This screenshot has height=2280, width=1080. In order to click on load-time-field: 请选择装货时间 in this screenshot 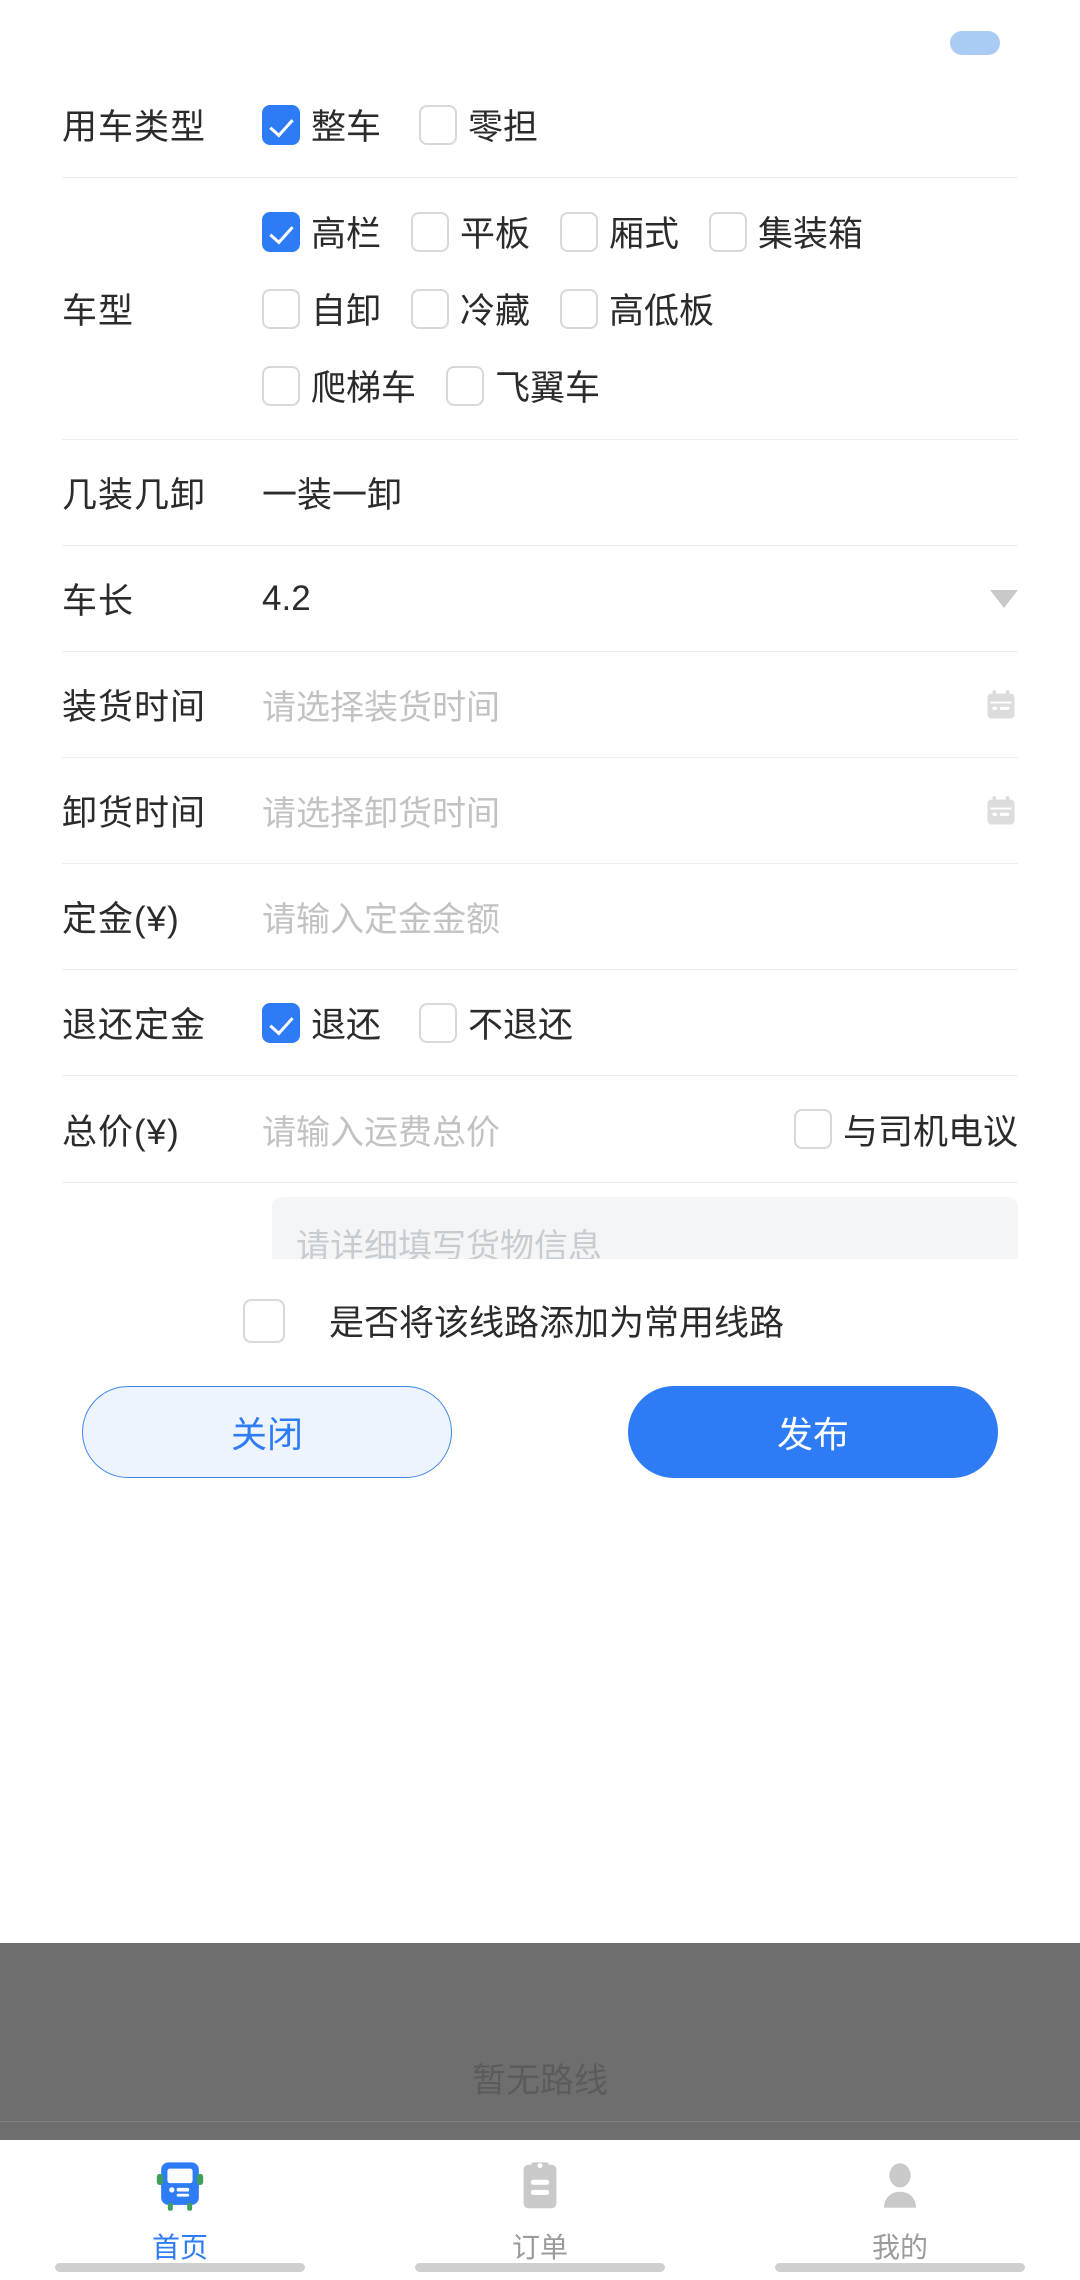, I will do `click(640, 704)`.